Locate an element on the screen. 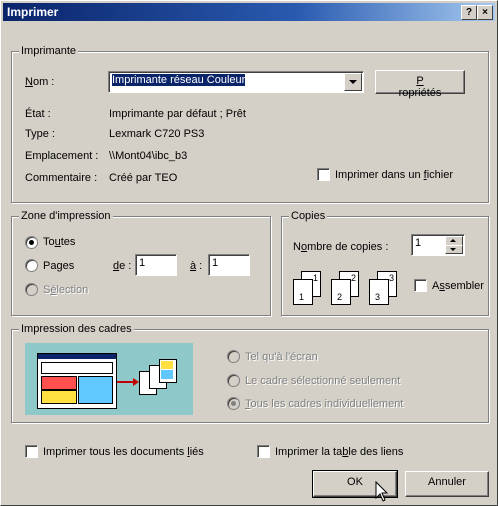  collate-label: Assembler is located at coordinates (458, 286).